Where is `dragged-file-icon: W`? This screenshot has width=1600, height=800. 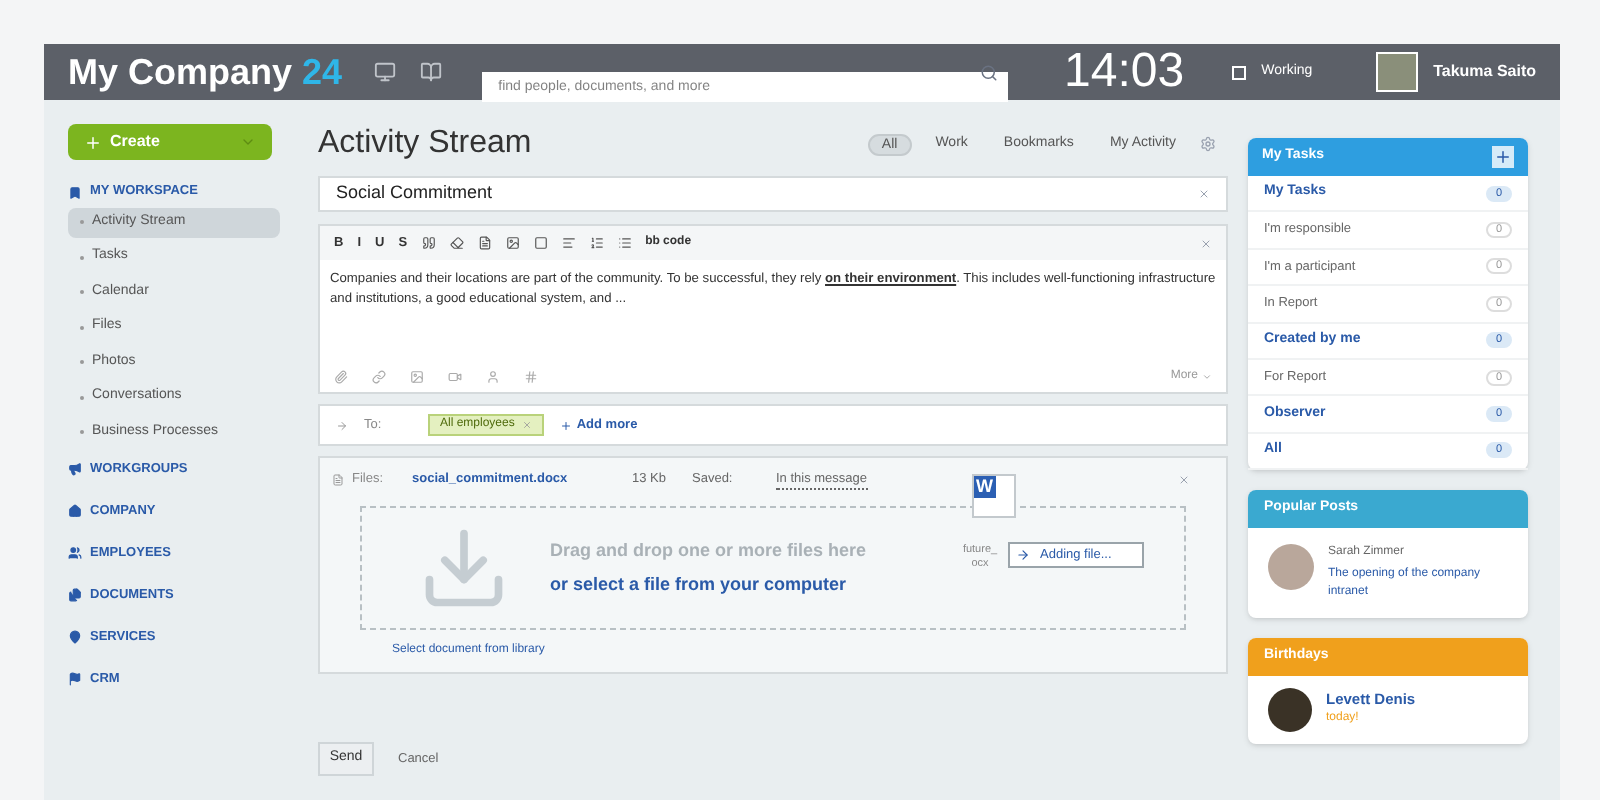
dragged-file-icon: W is located at coordinates (994, 496).